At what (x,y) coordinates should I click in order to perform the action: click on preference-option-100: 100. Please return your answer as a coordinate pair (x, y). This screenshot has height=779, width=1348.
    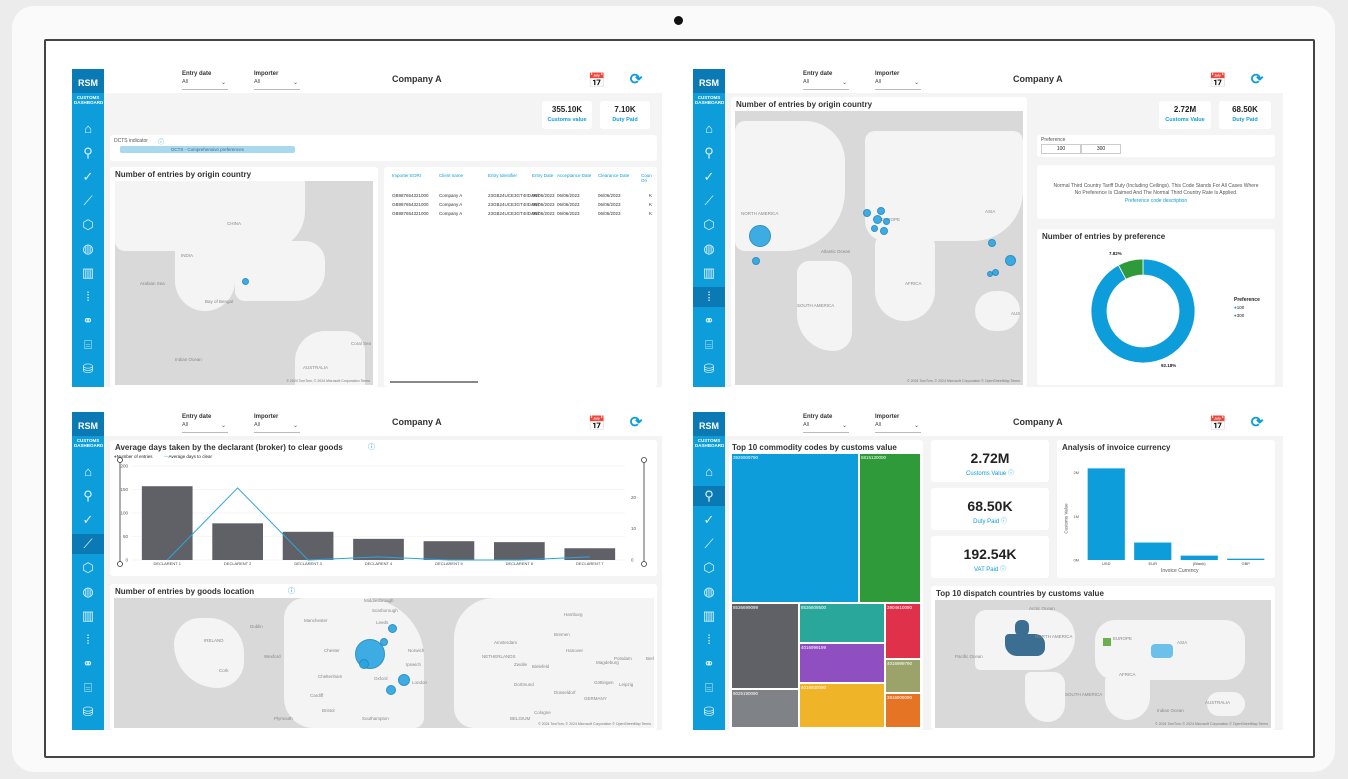
    Looking at the image, I should click on (1061, 149).